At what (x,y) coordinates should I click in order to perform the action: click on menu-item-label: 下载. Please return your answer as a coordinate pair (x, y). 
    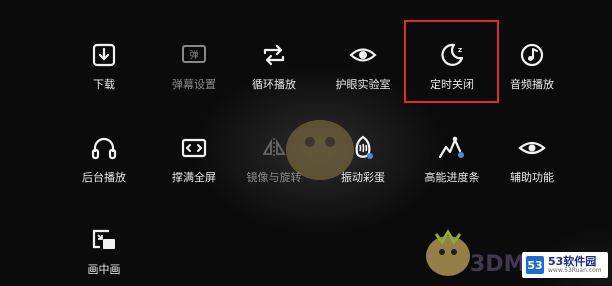
    Looking at the image, I should click on (104, 84).